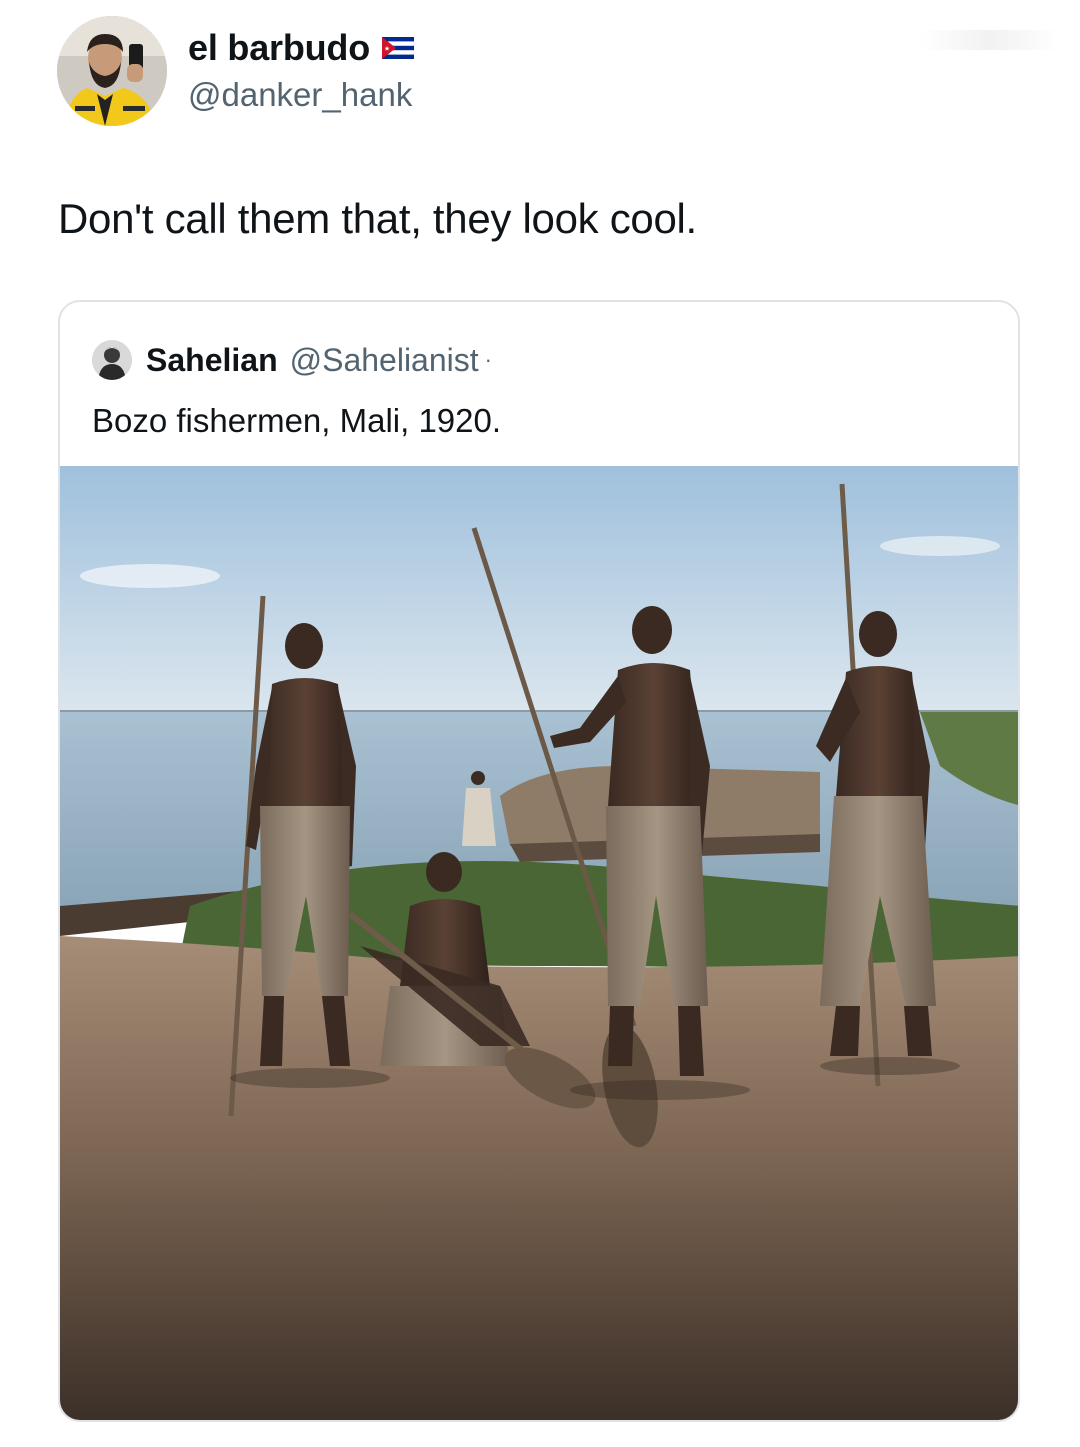  What do you see at coordinates (990, 40) in the screenshot?
I see `background-smudge` at bounding box center [990, 40].